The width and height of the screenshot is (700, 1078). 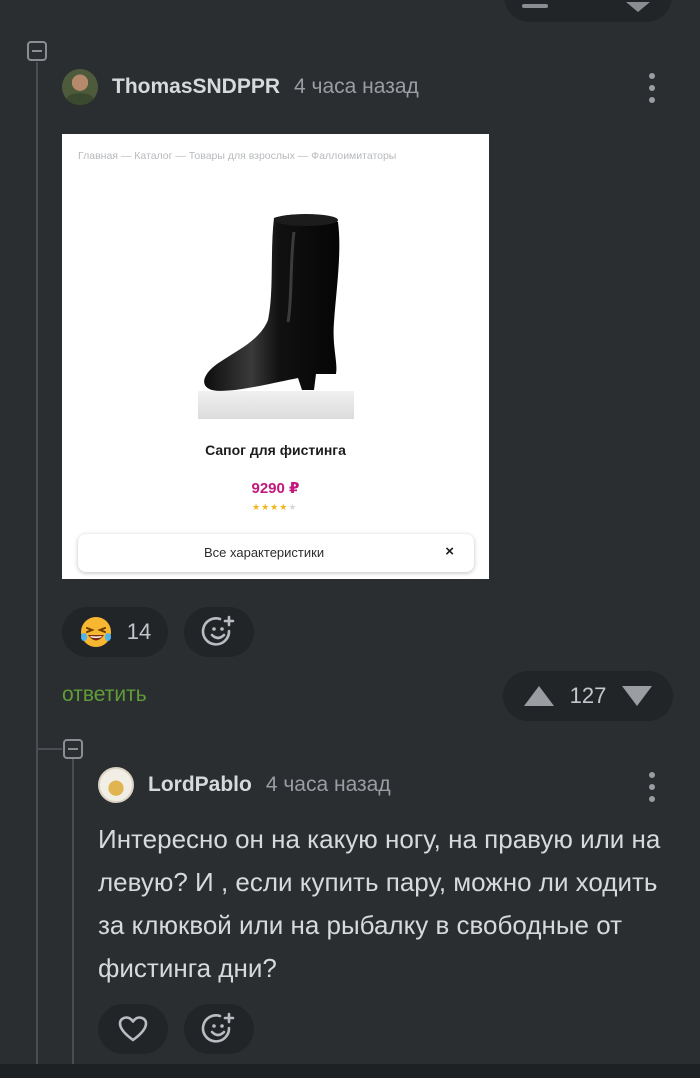 What do you see at coordinates (37, 51) in the screenshot?
I see `collapse-thread-button` at bounding box center [37, 51].